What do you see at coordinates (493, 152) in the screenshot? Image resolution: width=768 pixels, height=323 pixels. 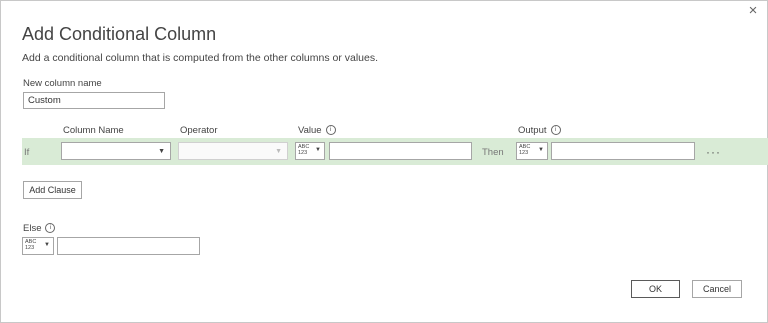 I see `then-label: Then` at bounding box center [493, 152].